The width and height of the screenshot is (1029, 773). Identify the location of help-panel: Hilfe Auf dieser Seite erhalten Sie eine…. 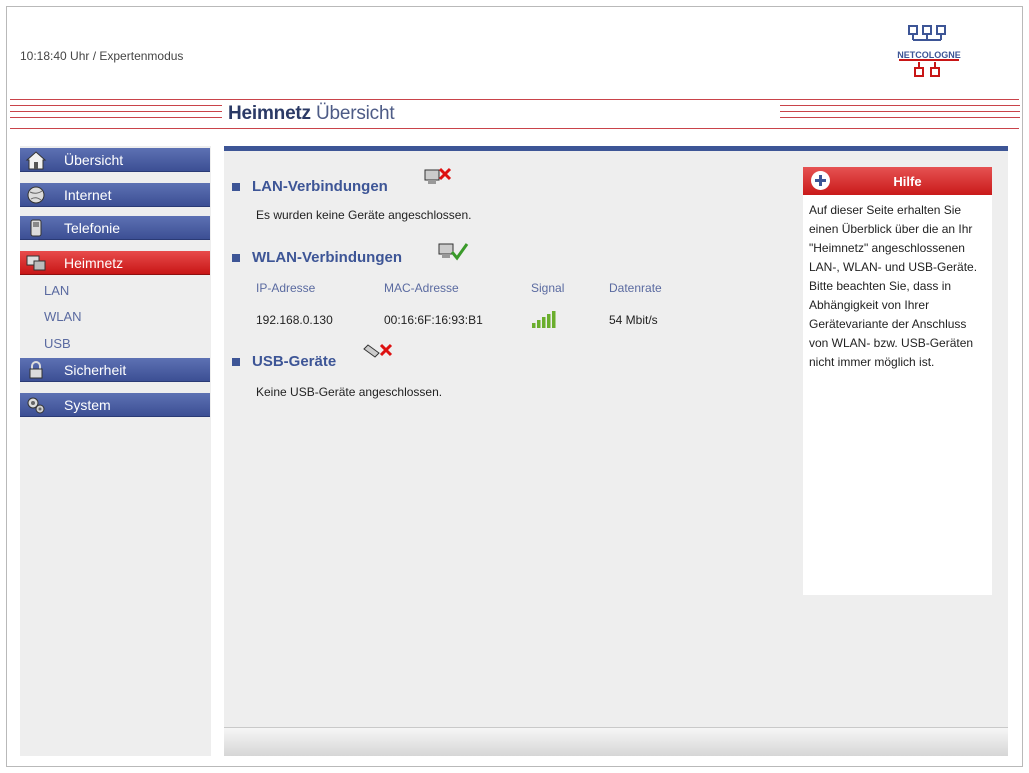
(897, 381).